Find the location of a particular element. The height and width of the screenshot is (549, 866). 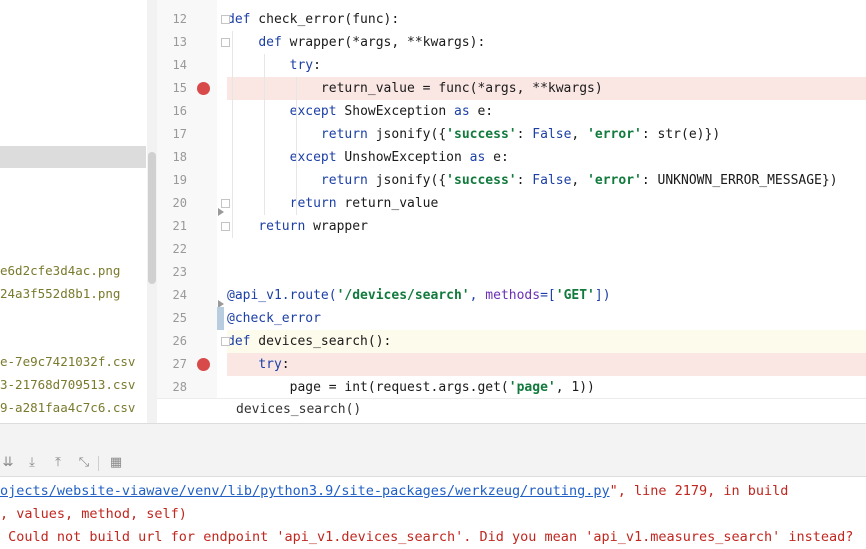

collapse-icon: ⤡ is located at coordinates (84, 463).